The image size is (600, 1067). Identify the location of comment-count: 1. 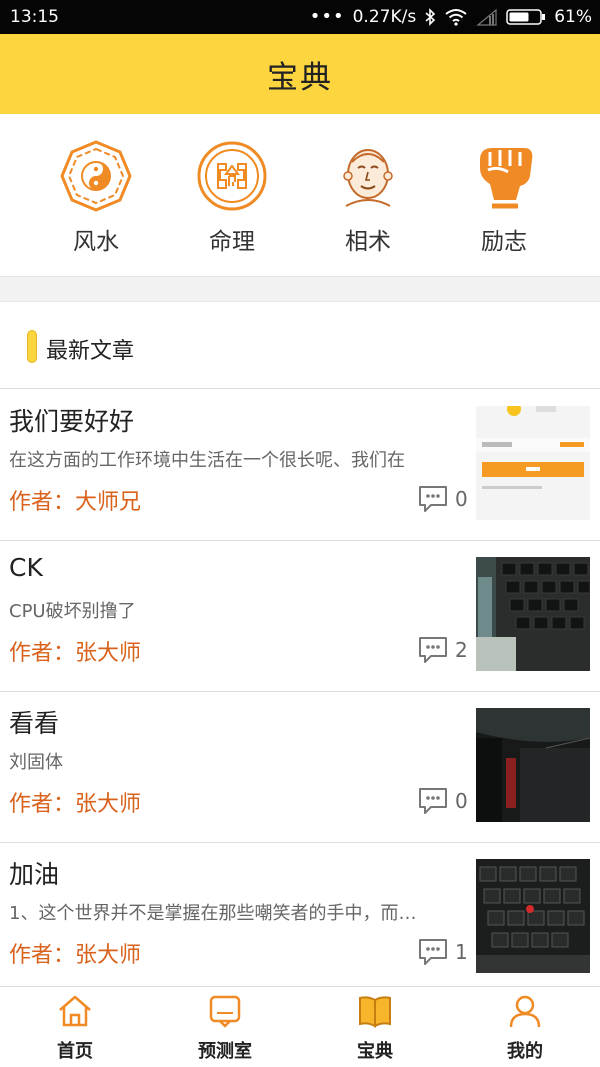
(442, 952).